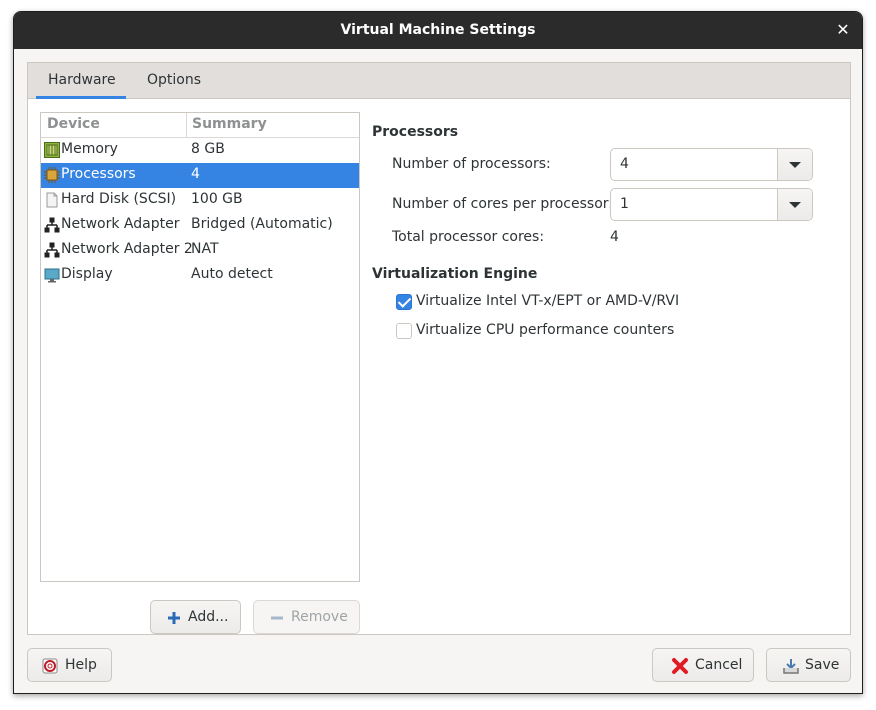 The image size is (876, 710). I want to click on device-row-processors: Processors 4, so click(200, 175).